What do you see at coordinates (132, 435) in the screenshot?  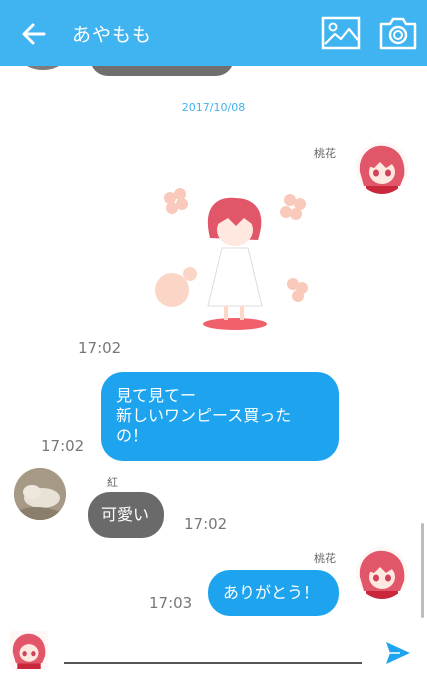 I see `message-text: の！` at bounding box center [132, 435].